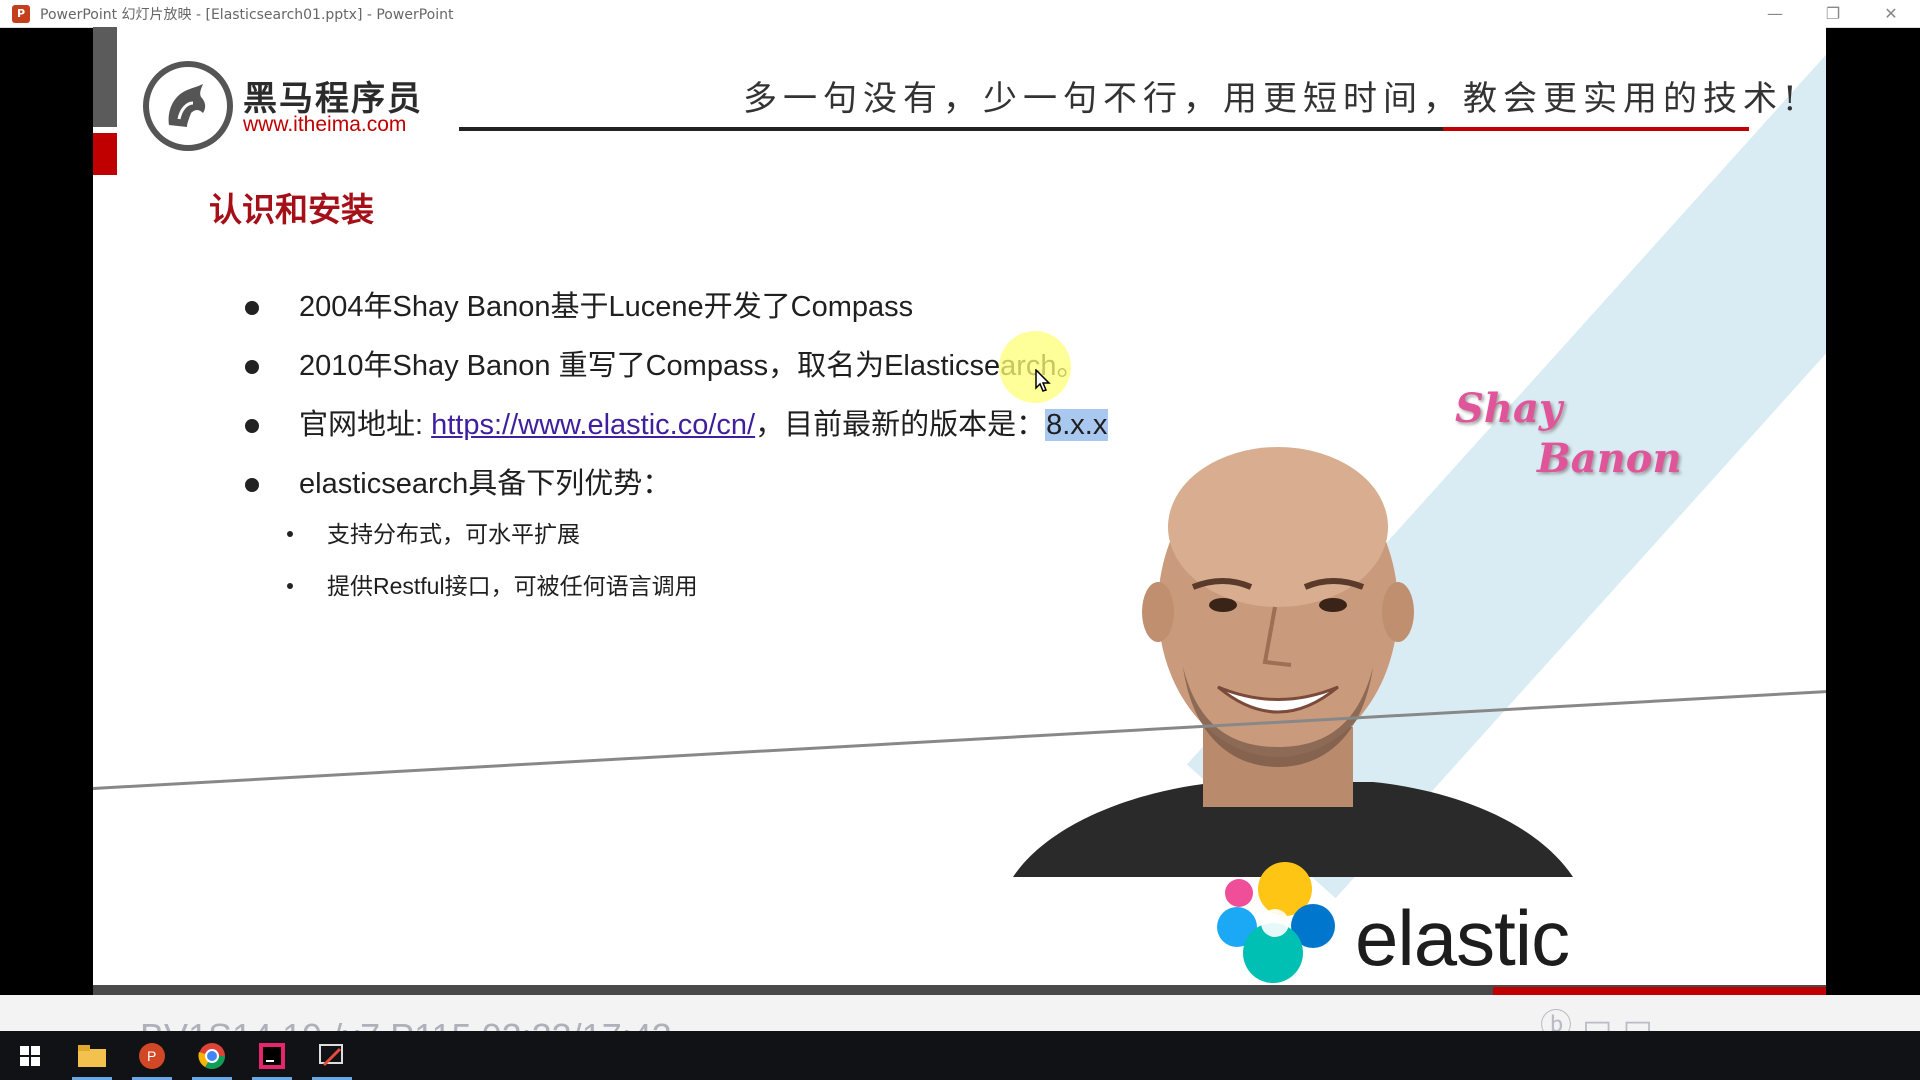 The height and width of the screenshot is (1080, 1920). What do you see at coordinates (1273, 99) in the screenshot?
I see `slogan: 多一句没有，少一句不行，用更短时间，教会更实用的技术!` at bounding box center [1273, 99].